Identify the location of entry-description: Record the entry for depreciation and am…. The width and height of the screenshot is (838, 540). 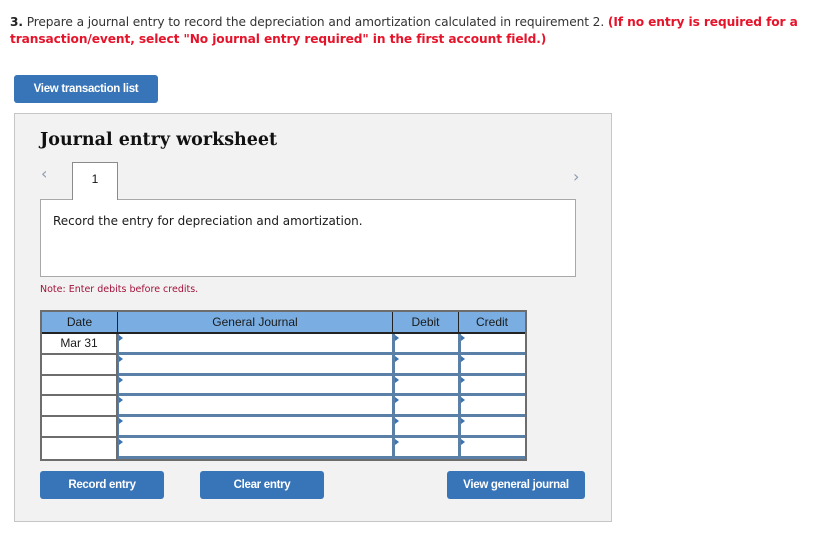
(208, 221).